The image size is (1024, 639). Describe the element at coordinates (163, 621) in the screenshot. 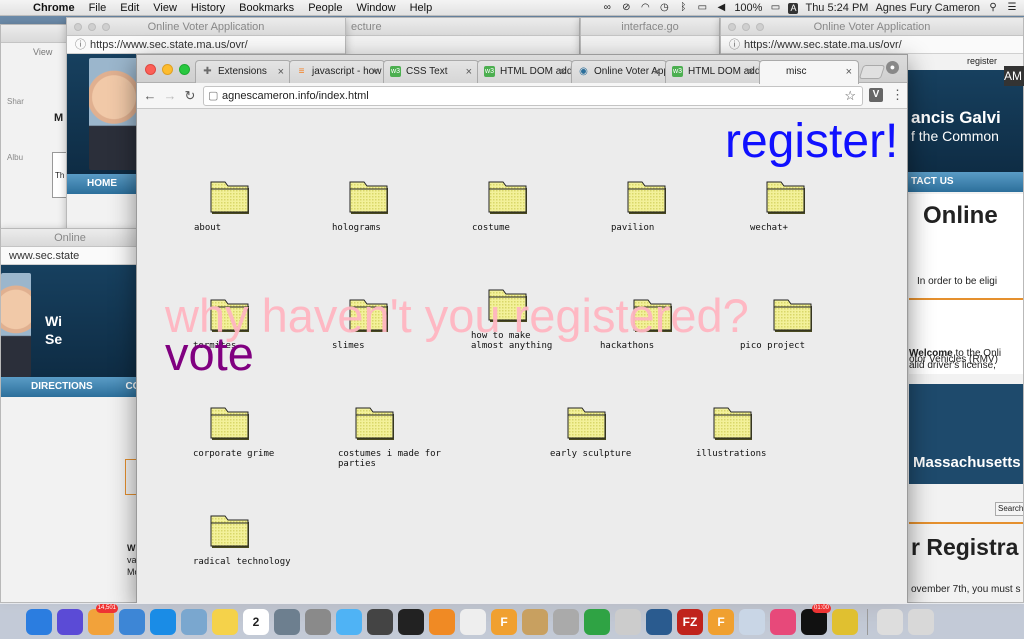

I see `safari-icon` at that location.